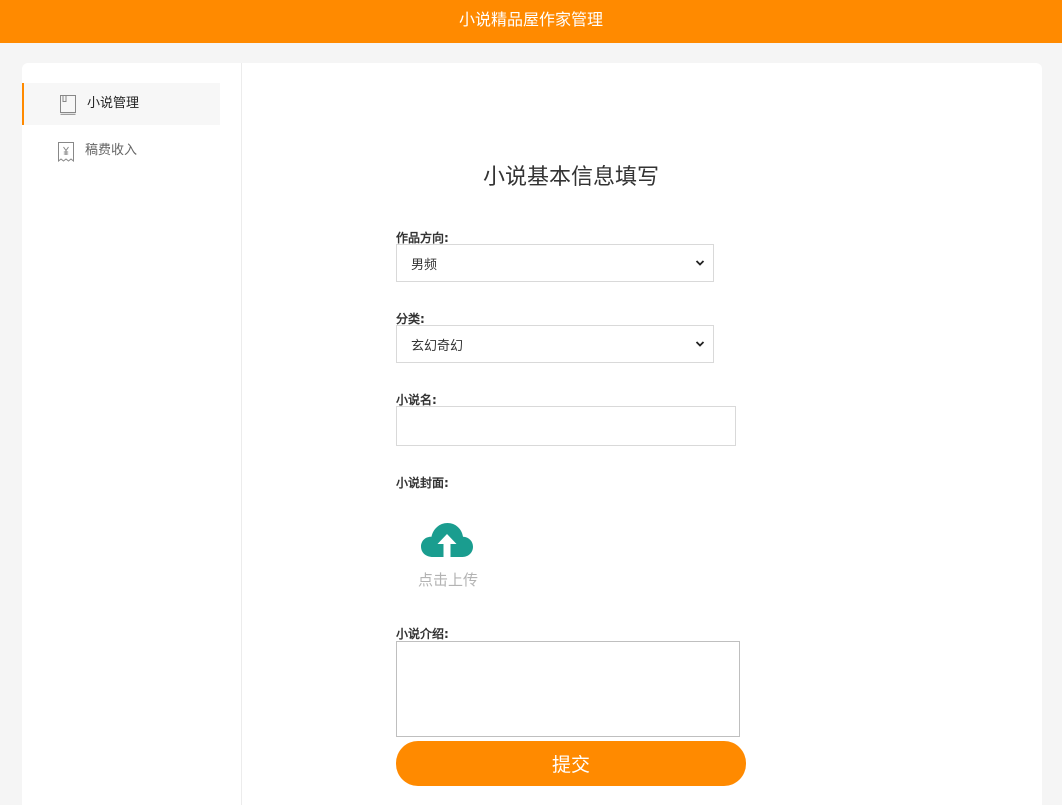 This screenshot has width=1062, height=805. I want to click on category-select: 玄幻奇幻, so click(555, 344).